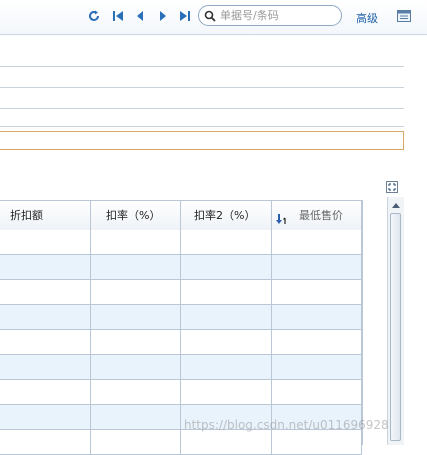 This screenshot has height=455, width=427. Describe the element at coordinates (367, 18) in the screenshot. I see `advanced-search-link: 高级` at that location.